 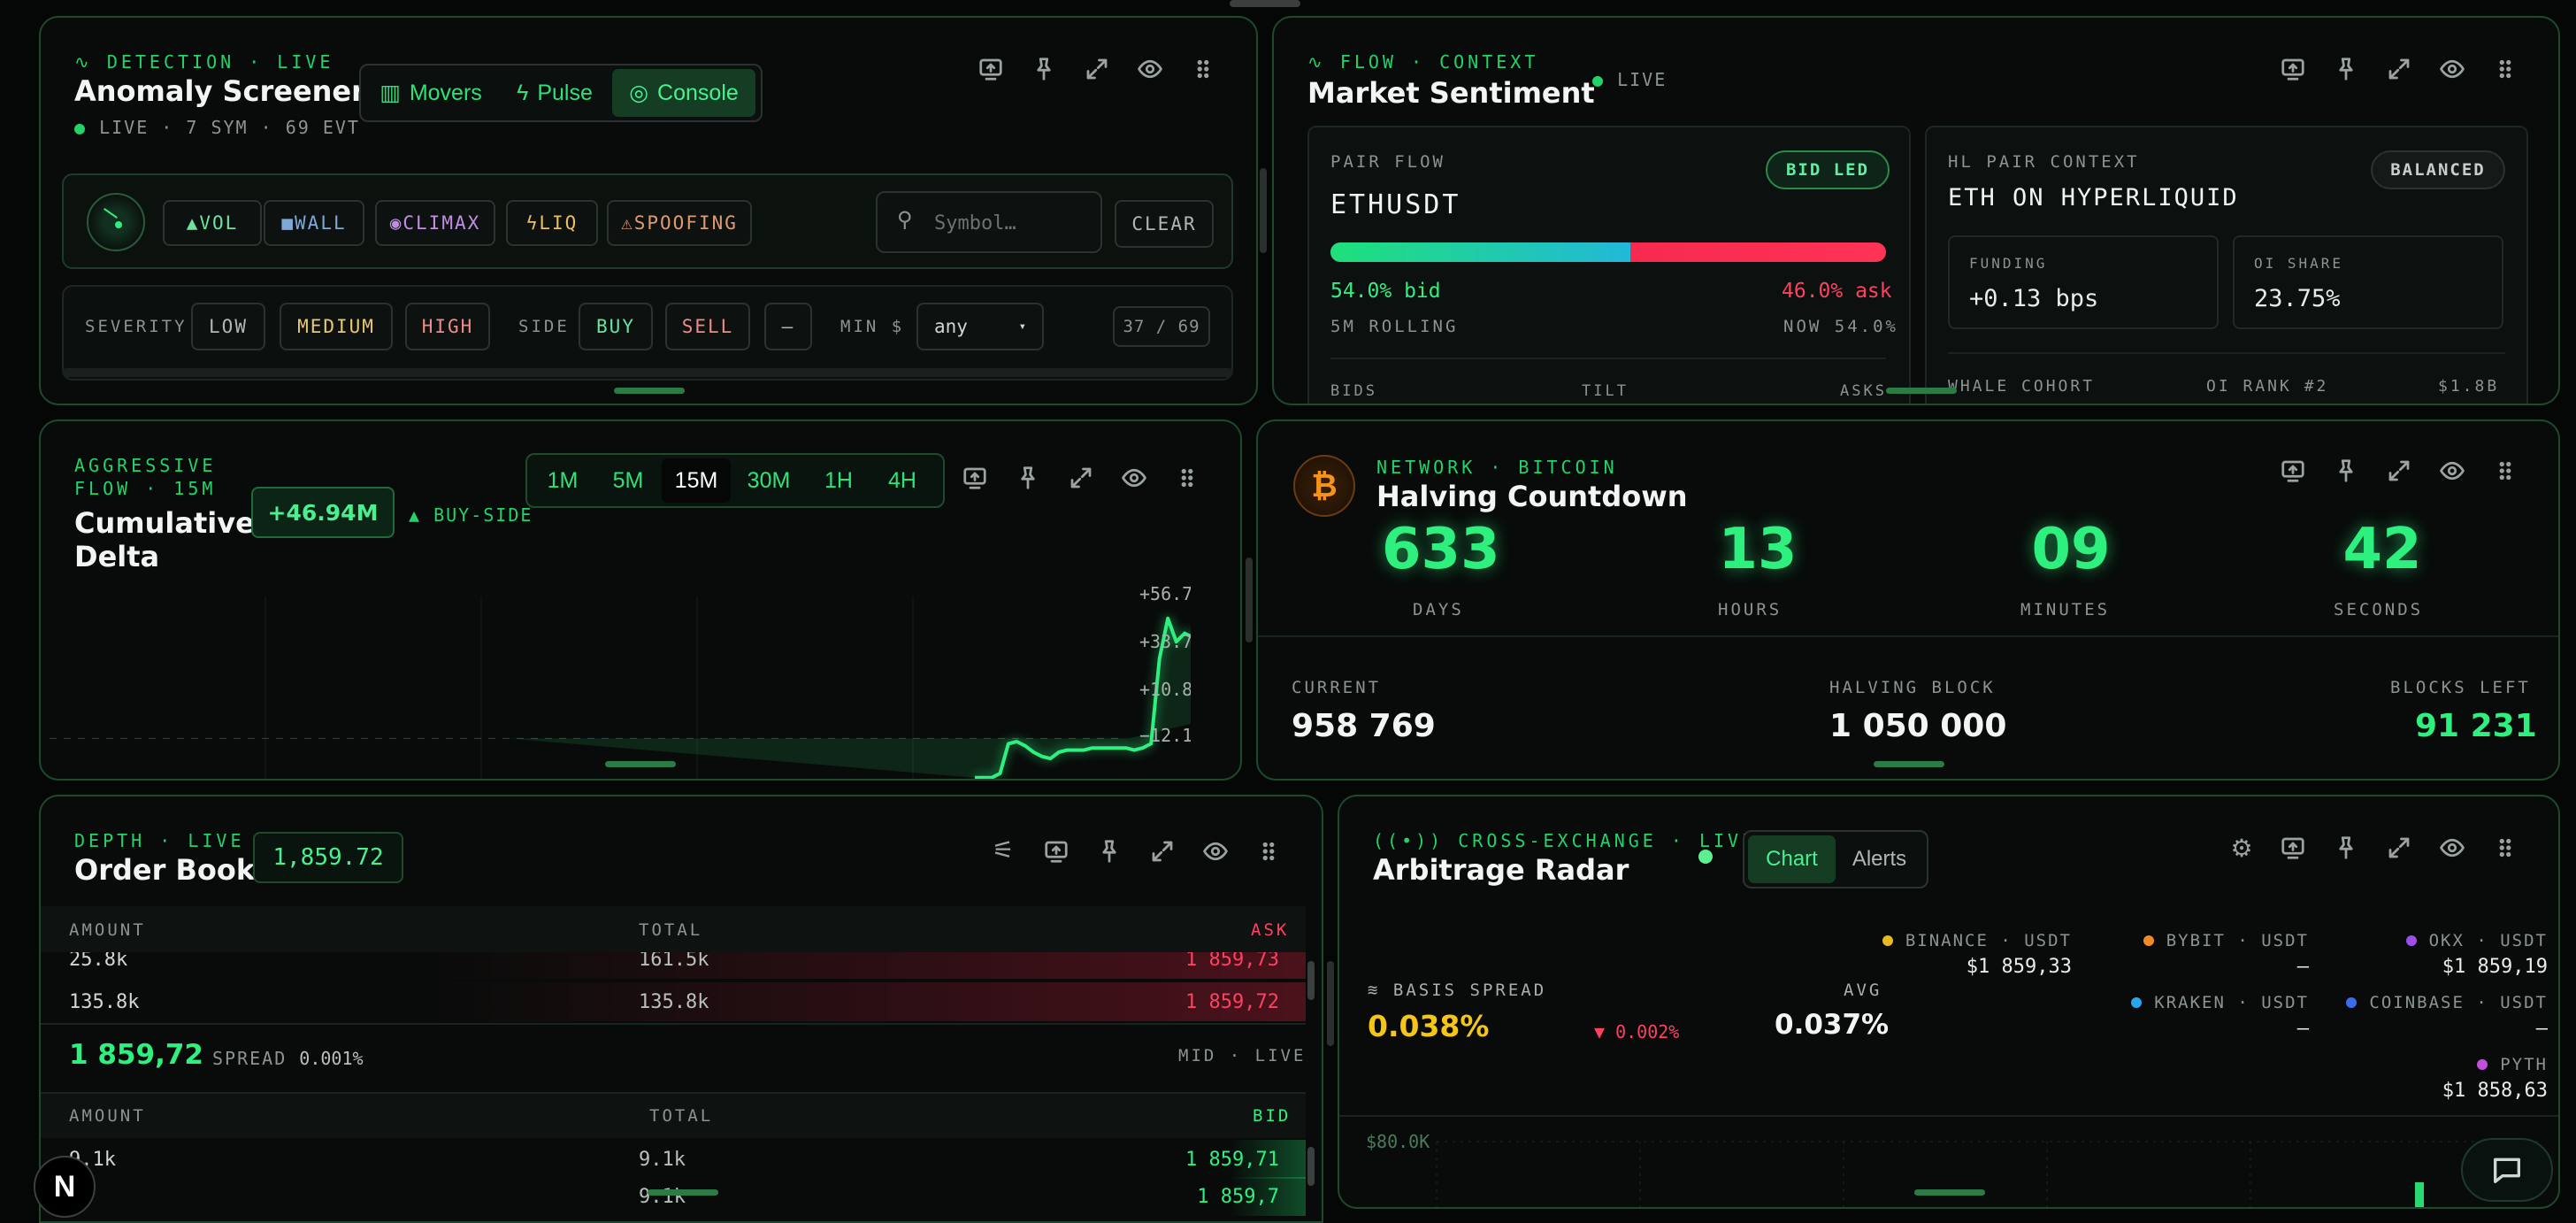 I want to click on severity-high: HIGH, so click(x=447, y=326).